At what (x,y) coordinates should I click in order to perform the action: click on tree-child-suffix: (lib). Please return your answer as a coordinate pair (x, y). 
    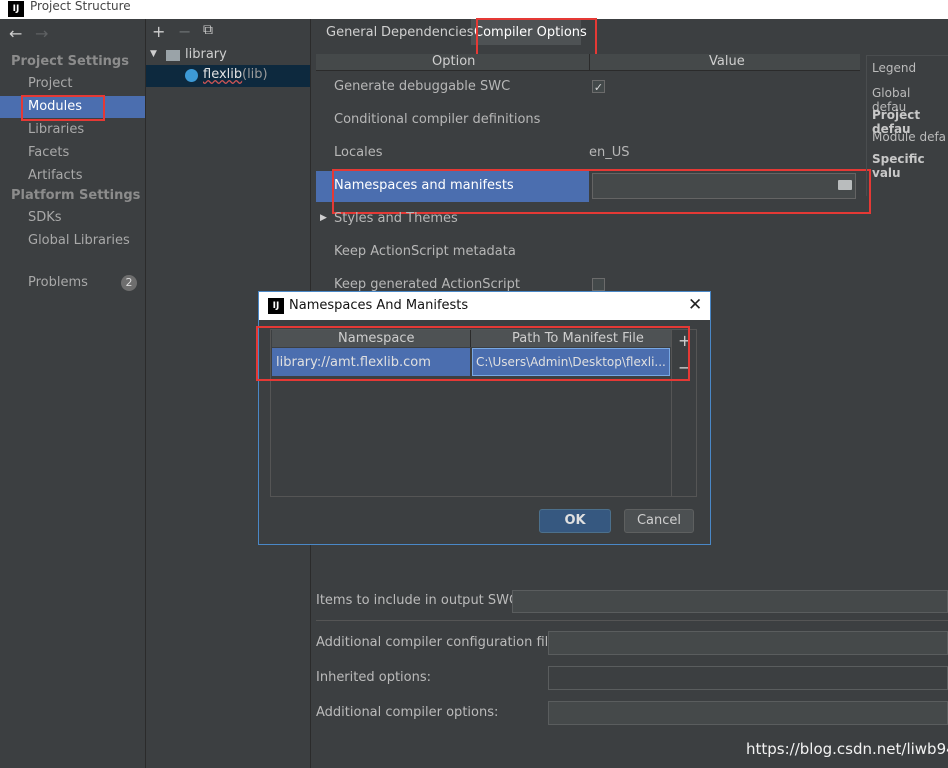
    Looking at the image, I should click on (255, 74).